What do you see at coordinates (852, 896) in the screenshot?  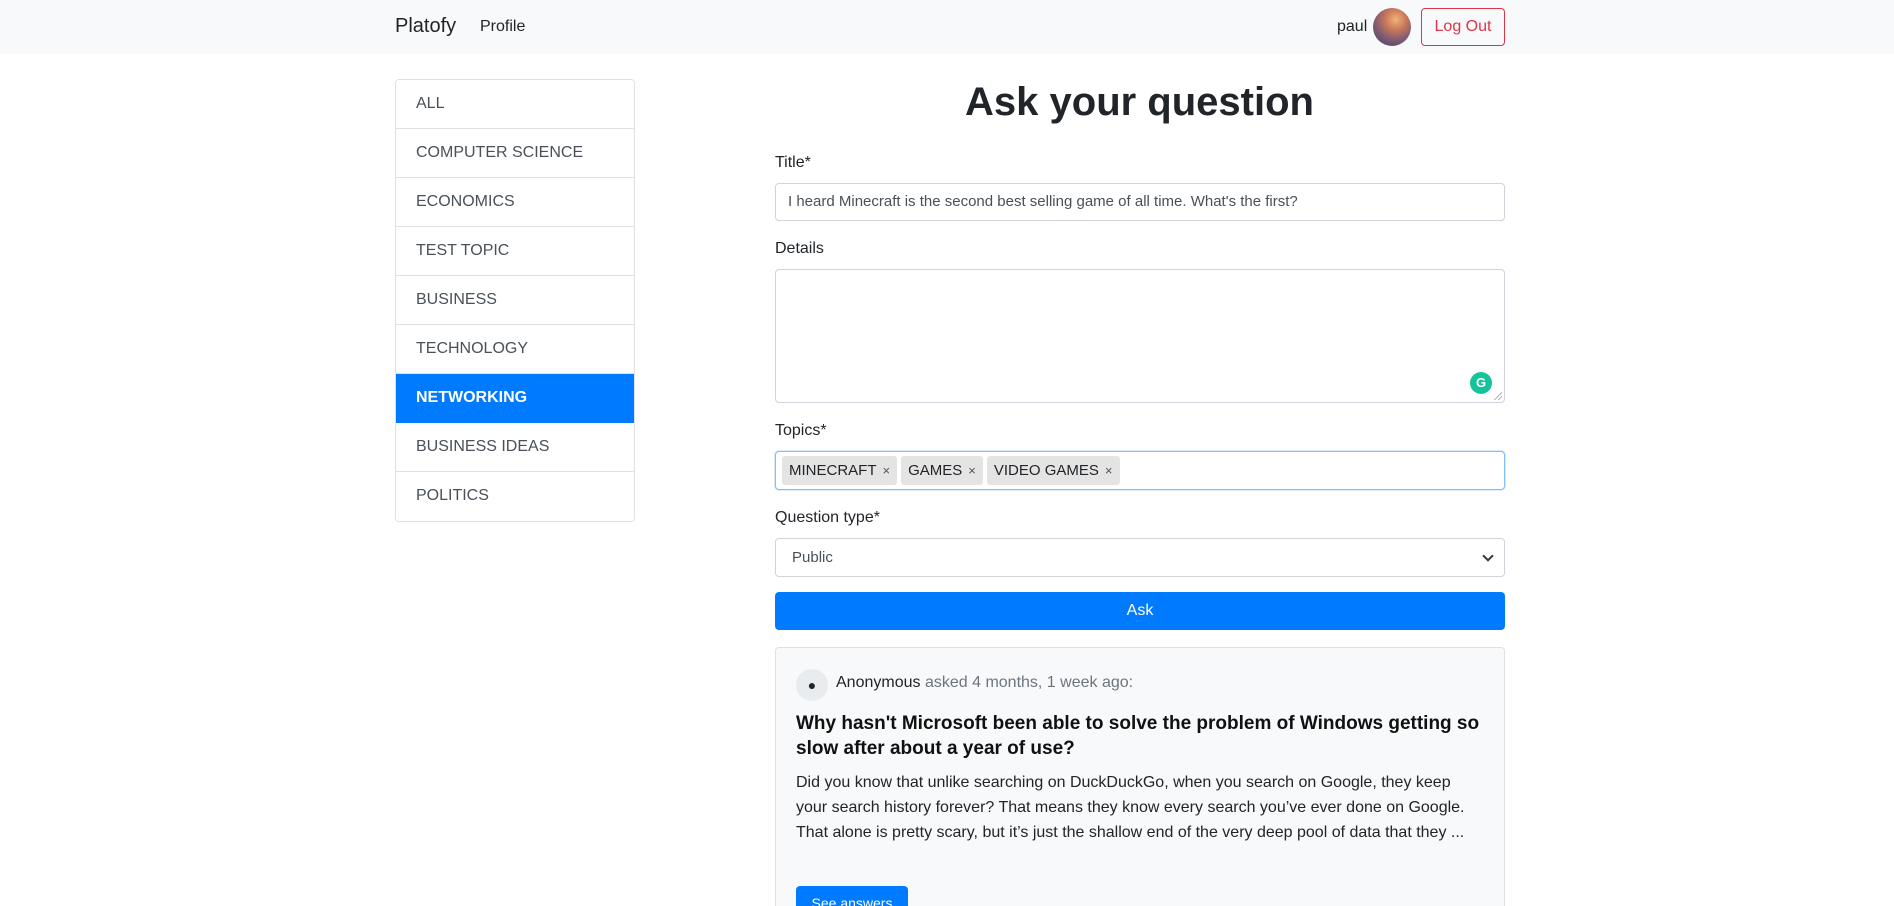 I see `see-answers-button: See answers` at bounding box center [852, 896].